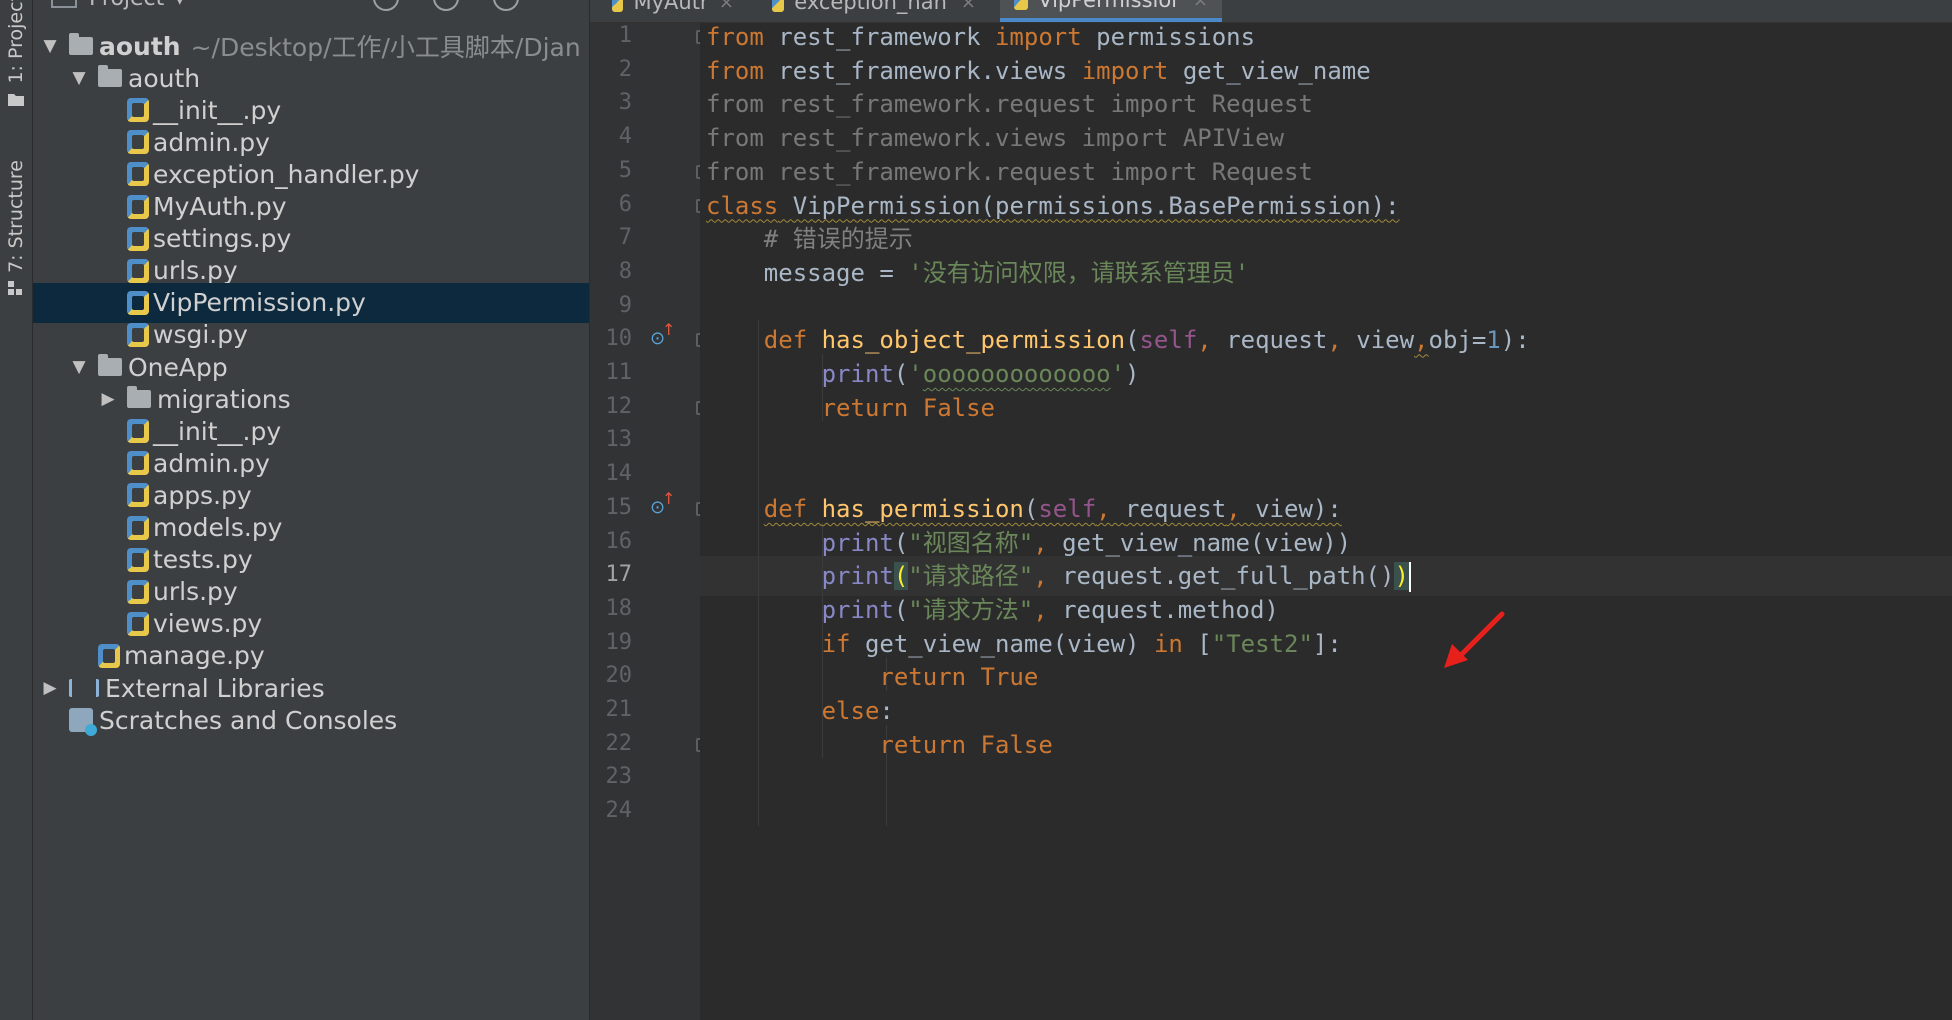 The height and width of the screenshot is (1020, 1952). I want to click on code-token: message =, so click(807, 272).